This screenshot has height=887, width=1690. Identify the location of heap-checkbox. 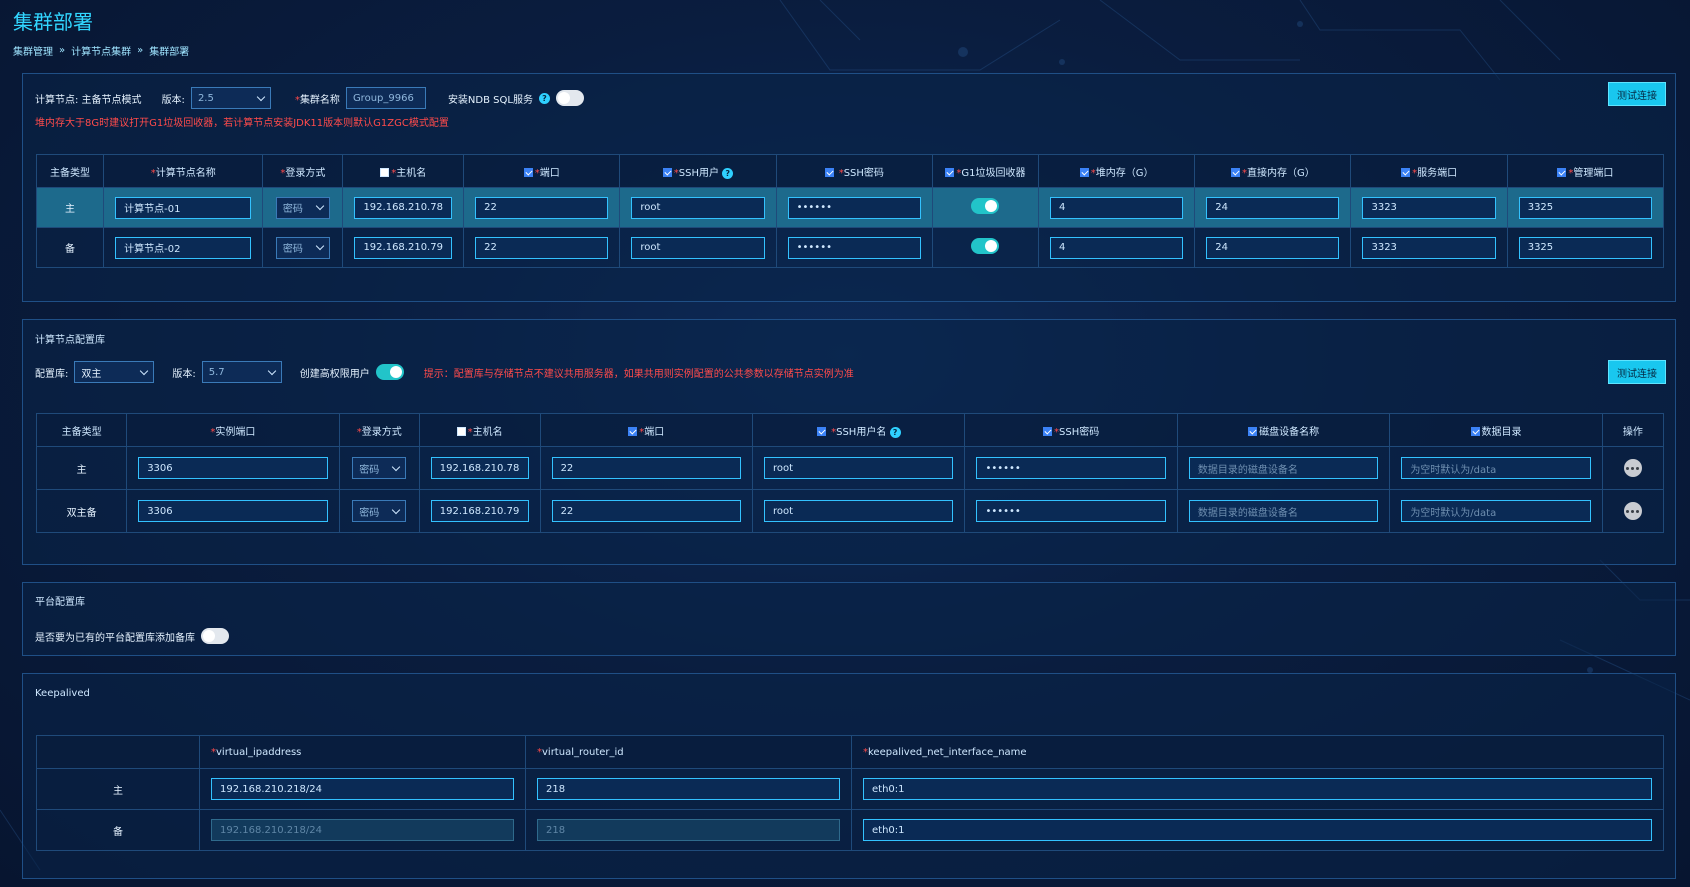
(1084, 172).